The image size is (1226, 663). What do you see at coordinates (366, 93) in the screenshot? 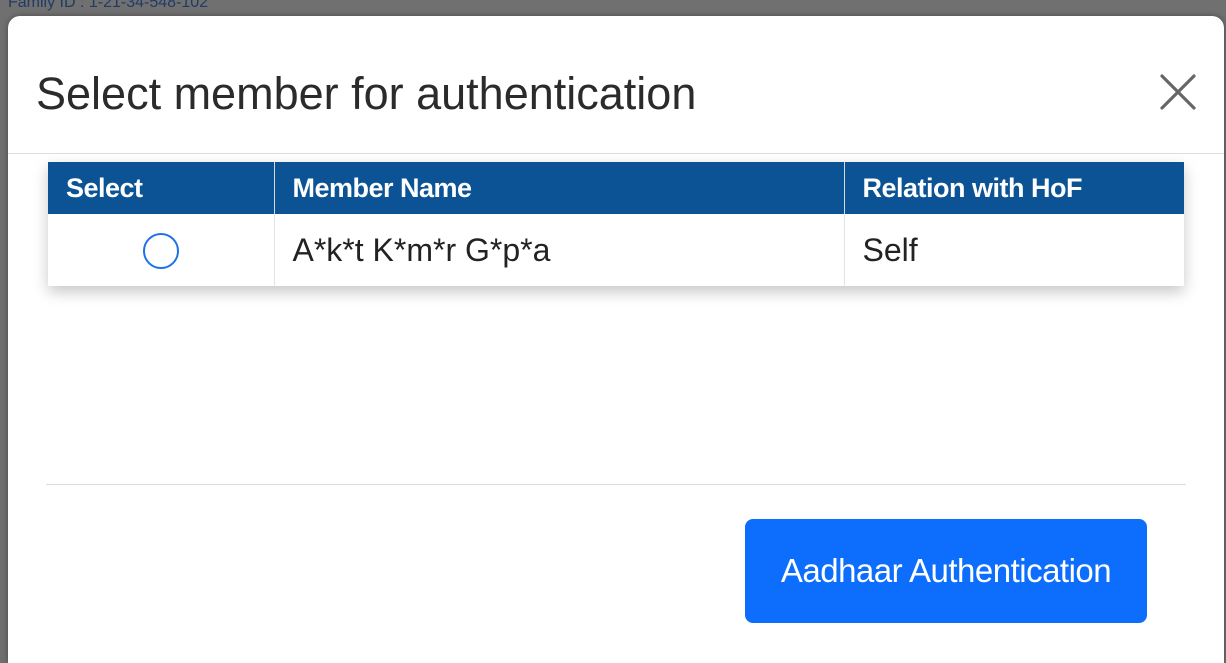
I see `modal-title: Select member for authentication` at bounding box center [366, 93].